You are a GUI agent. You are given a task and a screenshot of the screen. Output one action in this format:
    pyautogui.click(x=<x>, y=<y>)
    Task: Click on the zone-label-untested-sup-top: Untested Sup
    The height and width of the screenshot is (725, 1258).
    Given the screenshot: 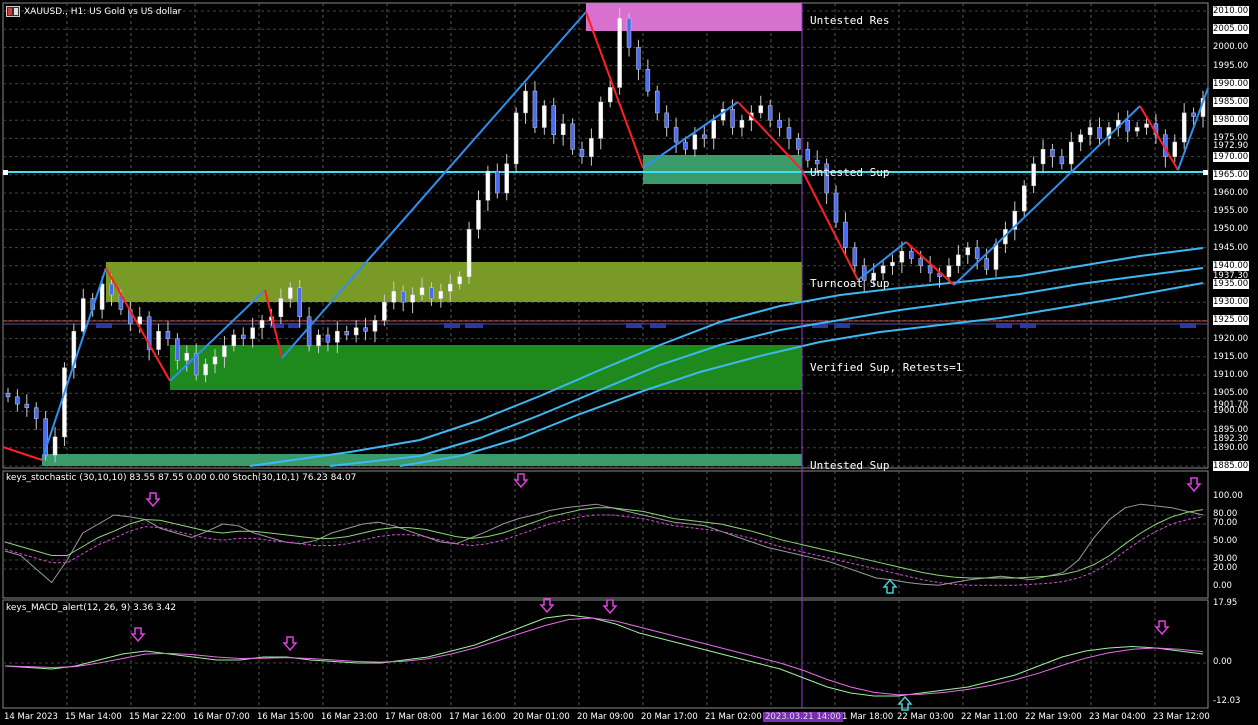 What is the action you would take?
    pyautogui.click(x=850, y=172)
    